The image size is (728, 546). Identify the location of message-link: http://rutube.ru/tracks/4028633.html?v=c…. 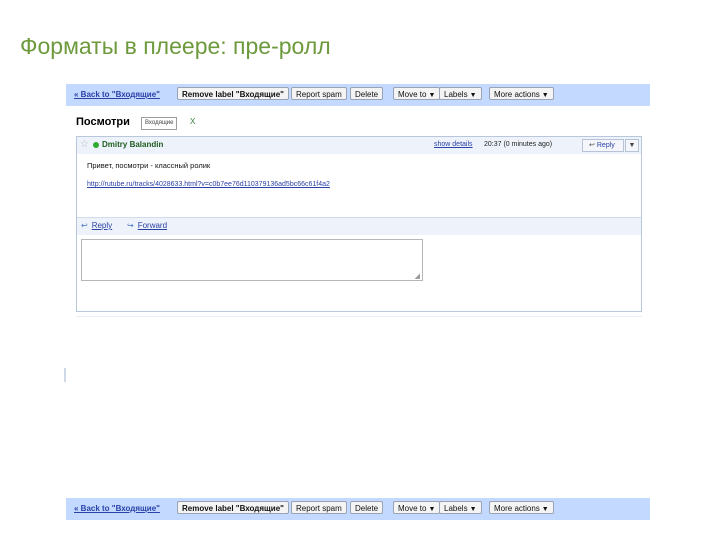
(208, 184).